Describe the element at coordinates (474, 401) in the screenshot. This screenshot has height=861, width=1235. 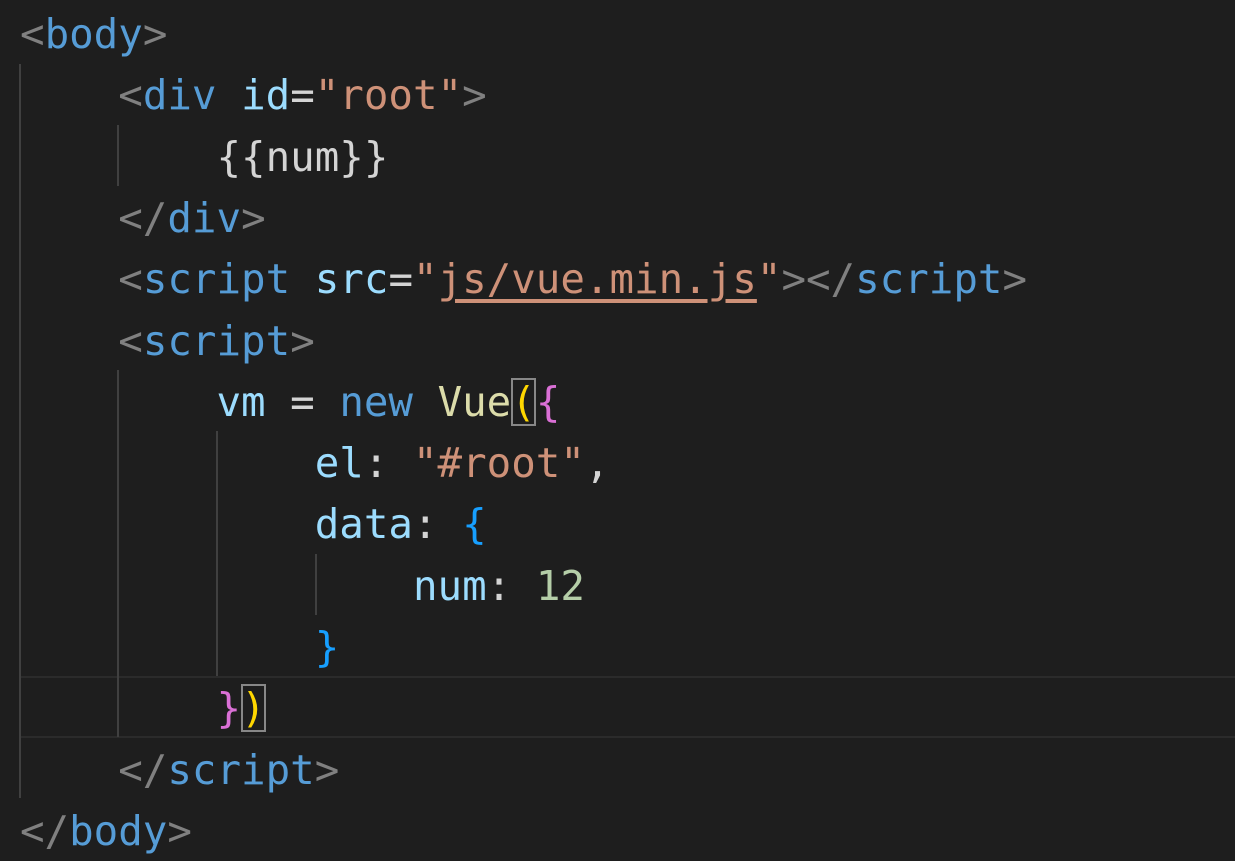
I see `code-token: Vue` at that location.